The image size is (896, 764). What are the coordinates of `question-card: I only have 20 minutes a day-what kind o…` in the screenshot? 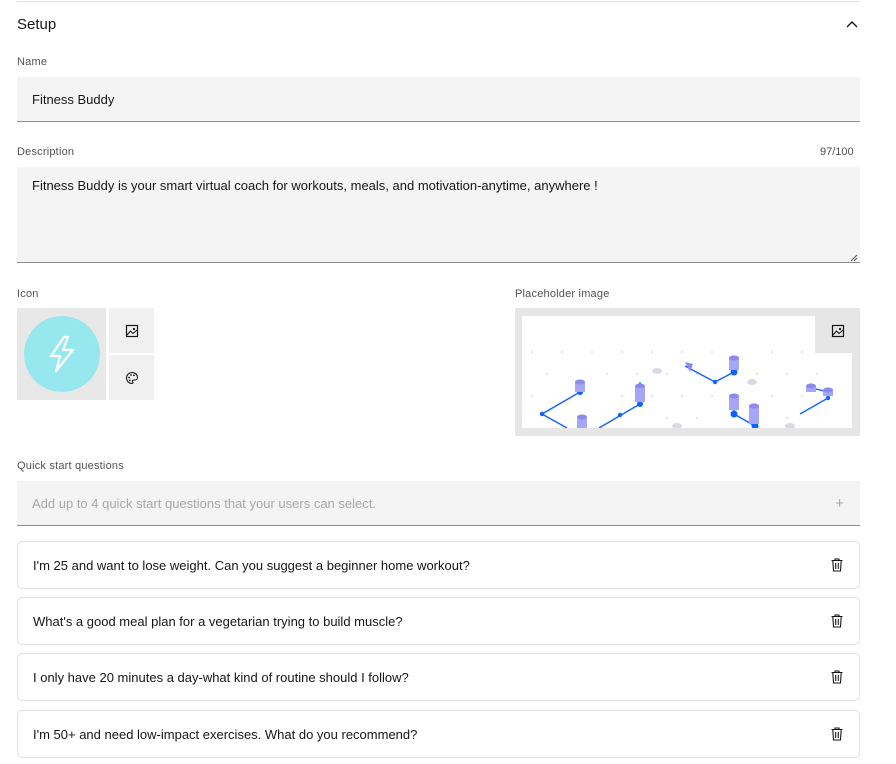 It's located at (438, 677).